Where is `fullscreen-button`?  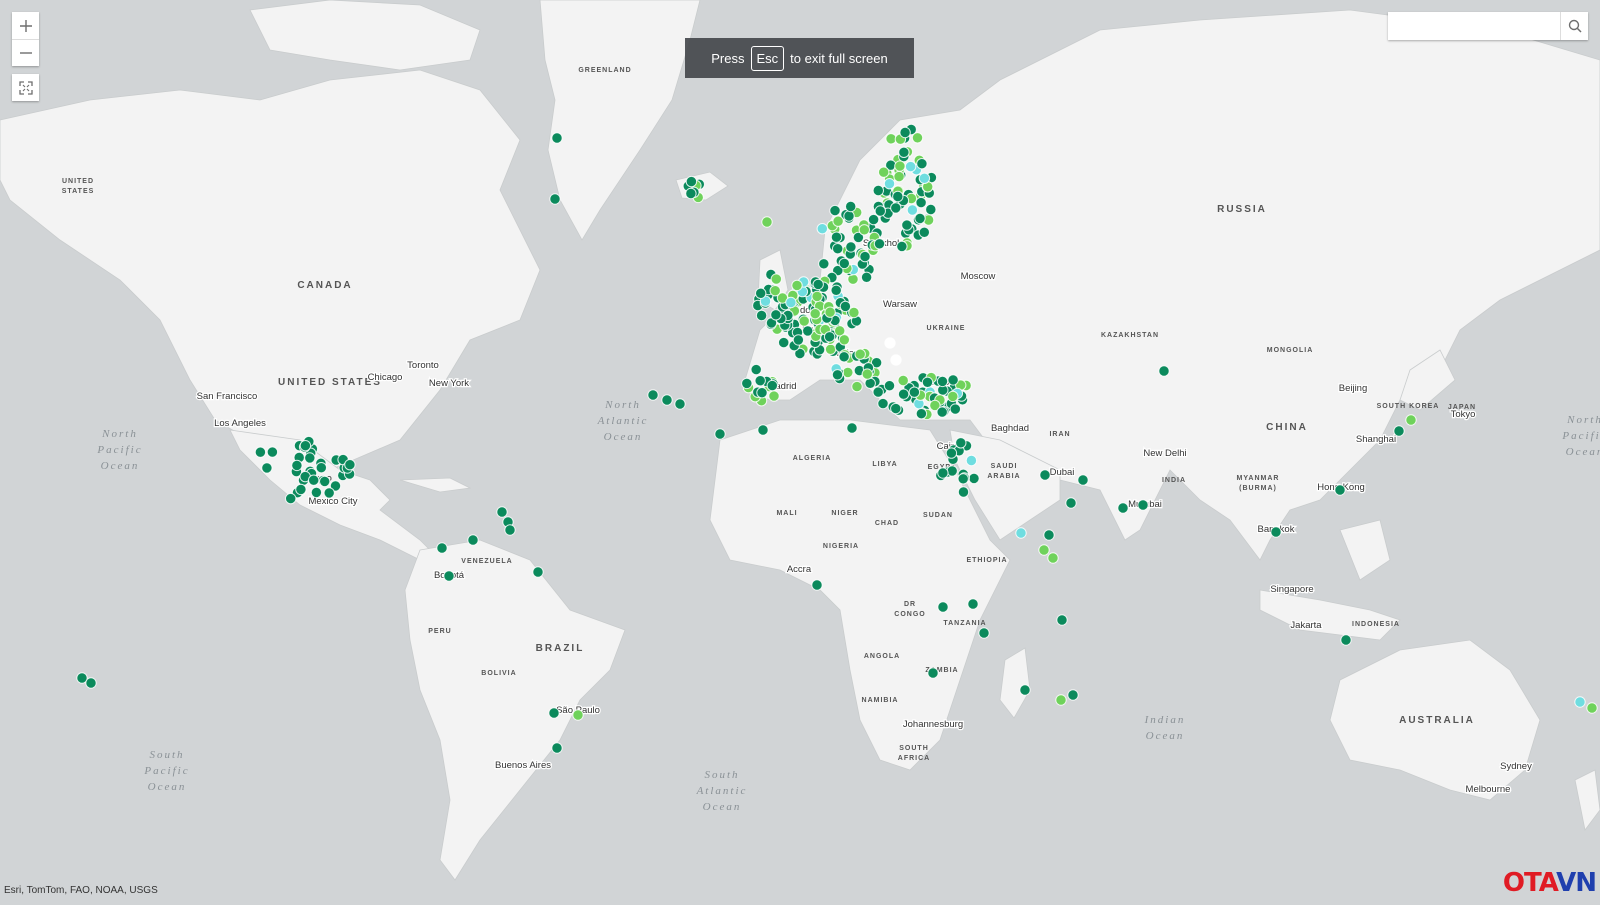
fullscreen-button is located at coordinates (25, 87).